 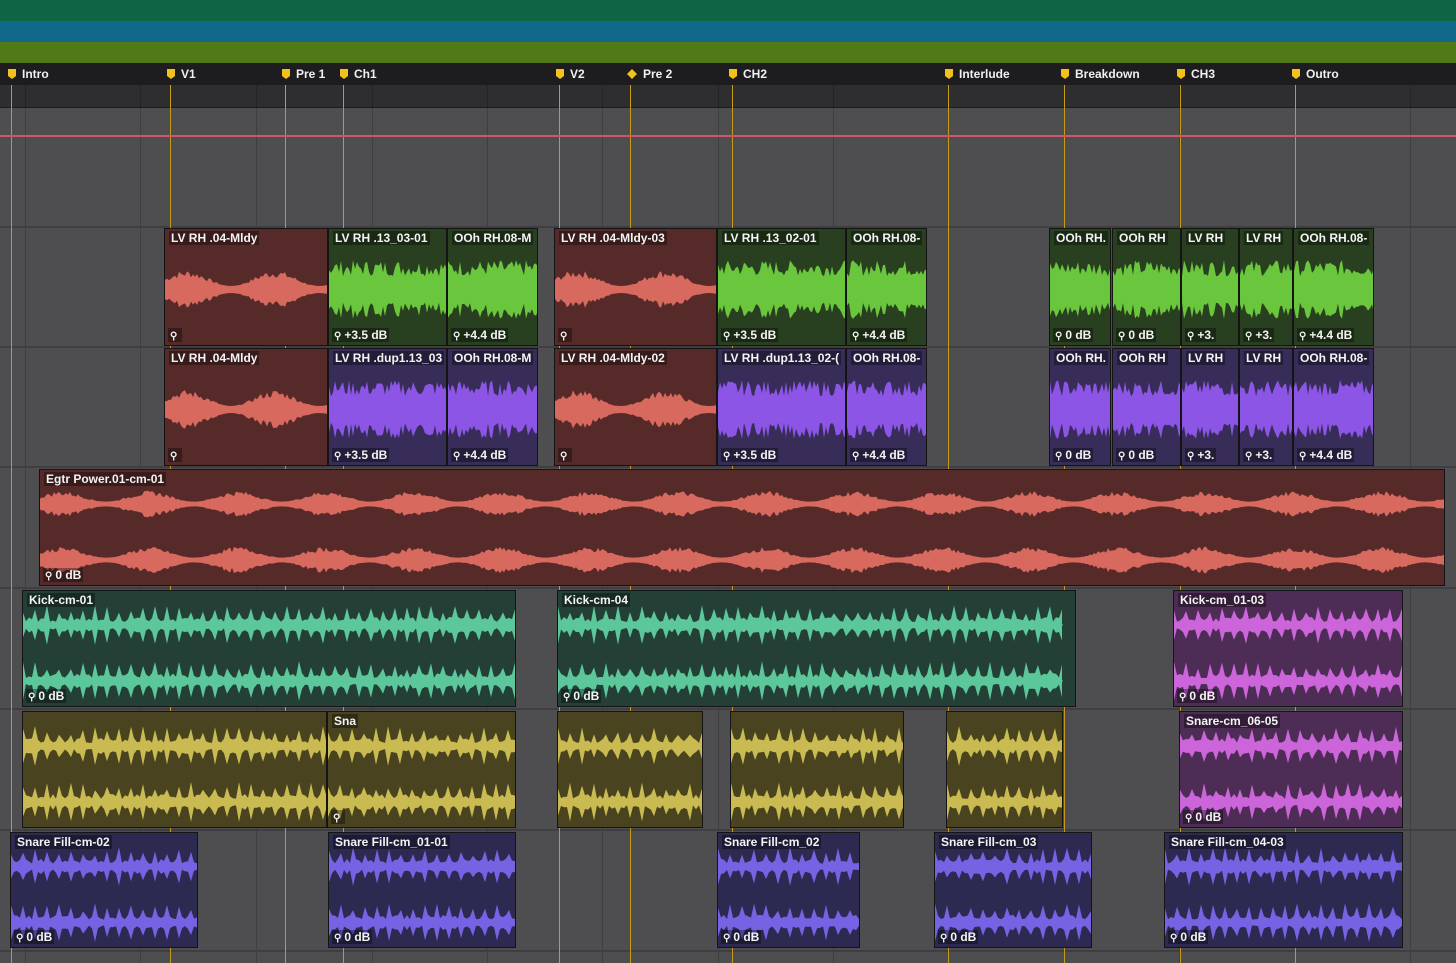 I want to click on marker-label: V2, so click(x=577, y=74).